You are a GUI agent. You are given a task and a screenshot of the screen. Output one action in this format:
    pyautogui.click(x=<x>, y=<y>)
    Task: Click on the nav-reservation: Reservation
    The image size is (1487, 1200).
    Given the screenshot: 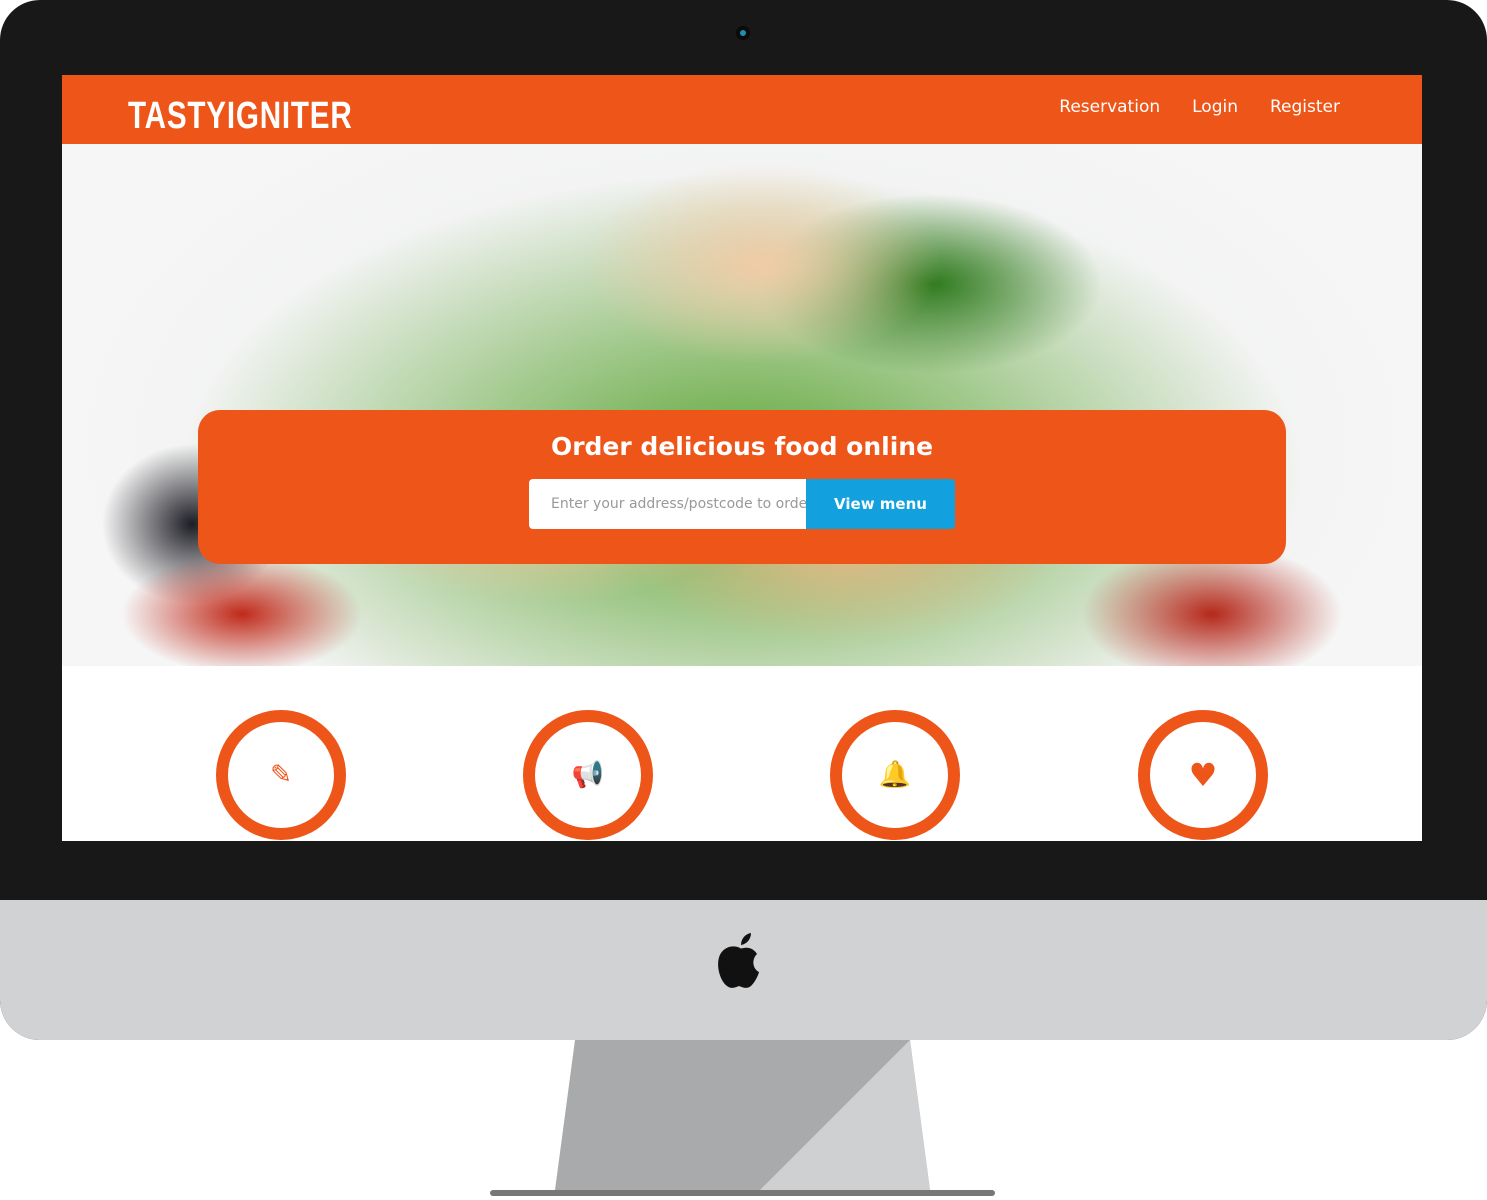 What is the action you would take?
    pyautogui.click(x=1109, y=107)
    